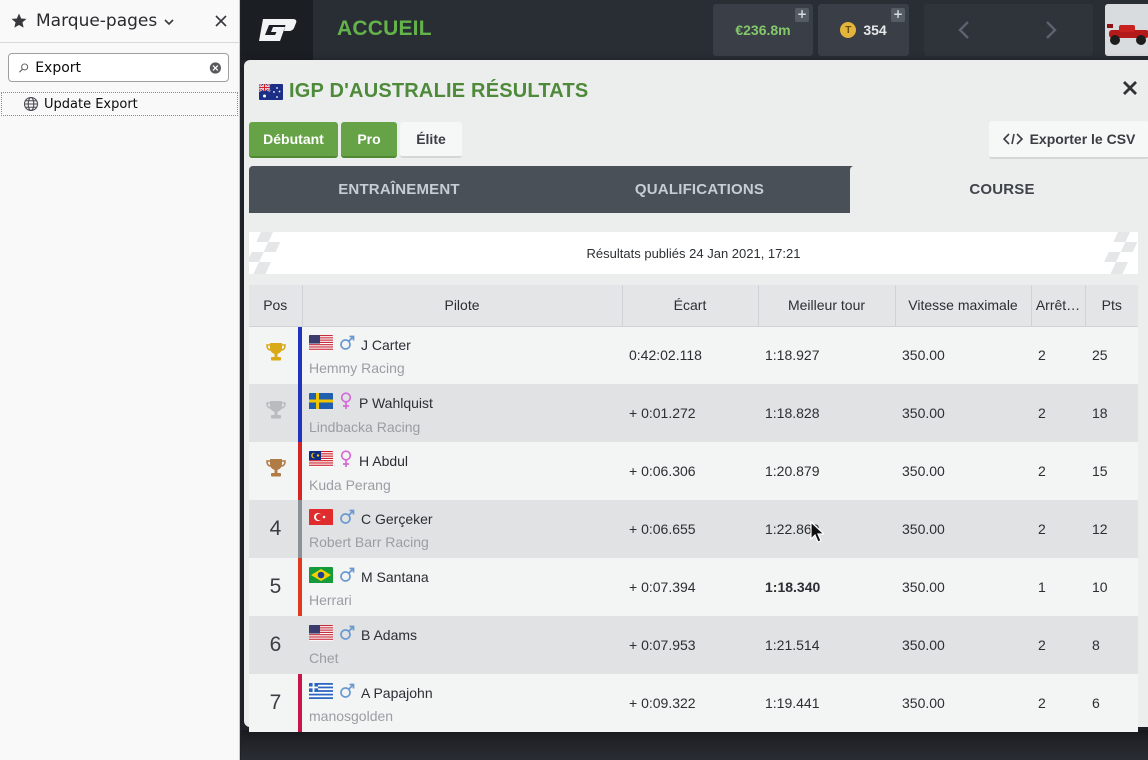 Image resolution: width=1148 pixels, height=760 pixels. Describe the element at coordinates (690, 355) in the screenshot. I see `cell-gap: 0:42:02.118` at that location.